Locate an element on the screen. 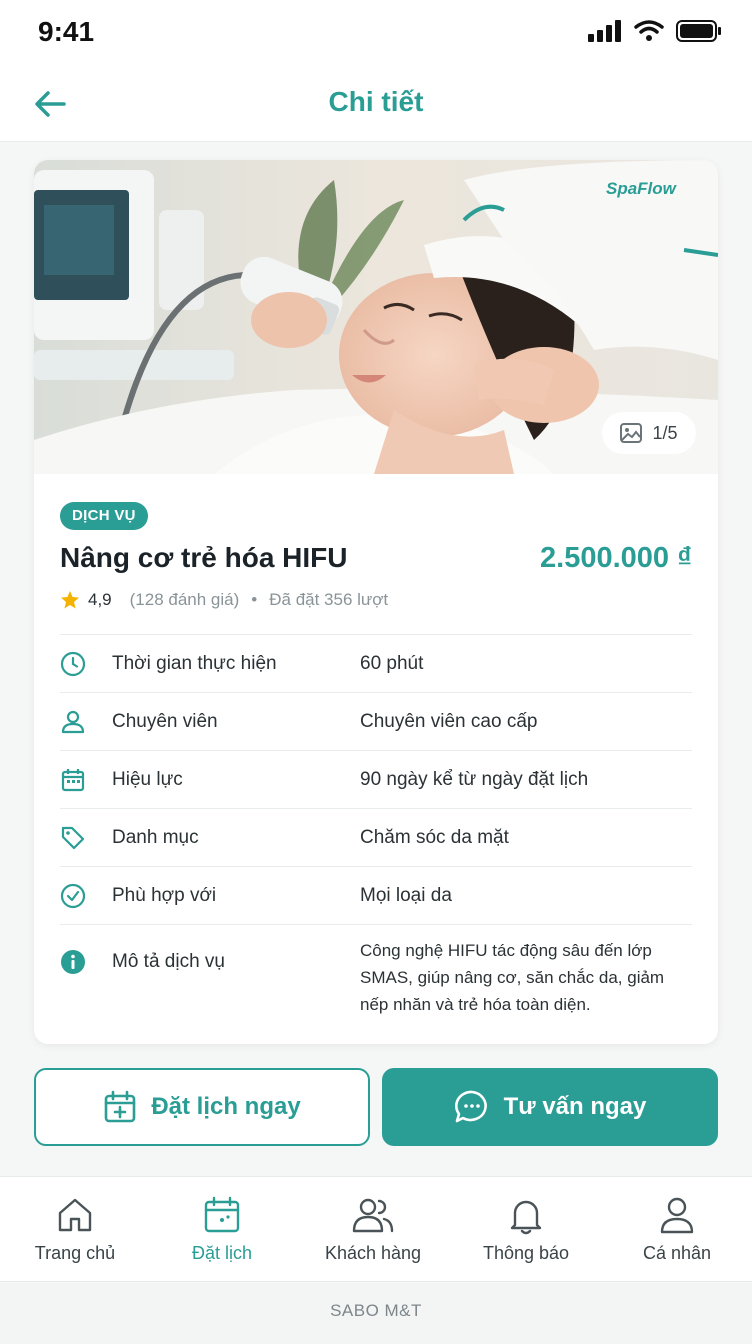  detail-label: Chuyên viên is located at coordinates (165, 721).